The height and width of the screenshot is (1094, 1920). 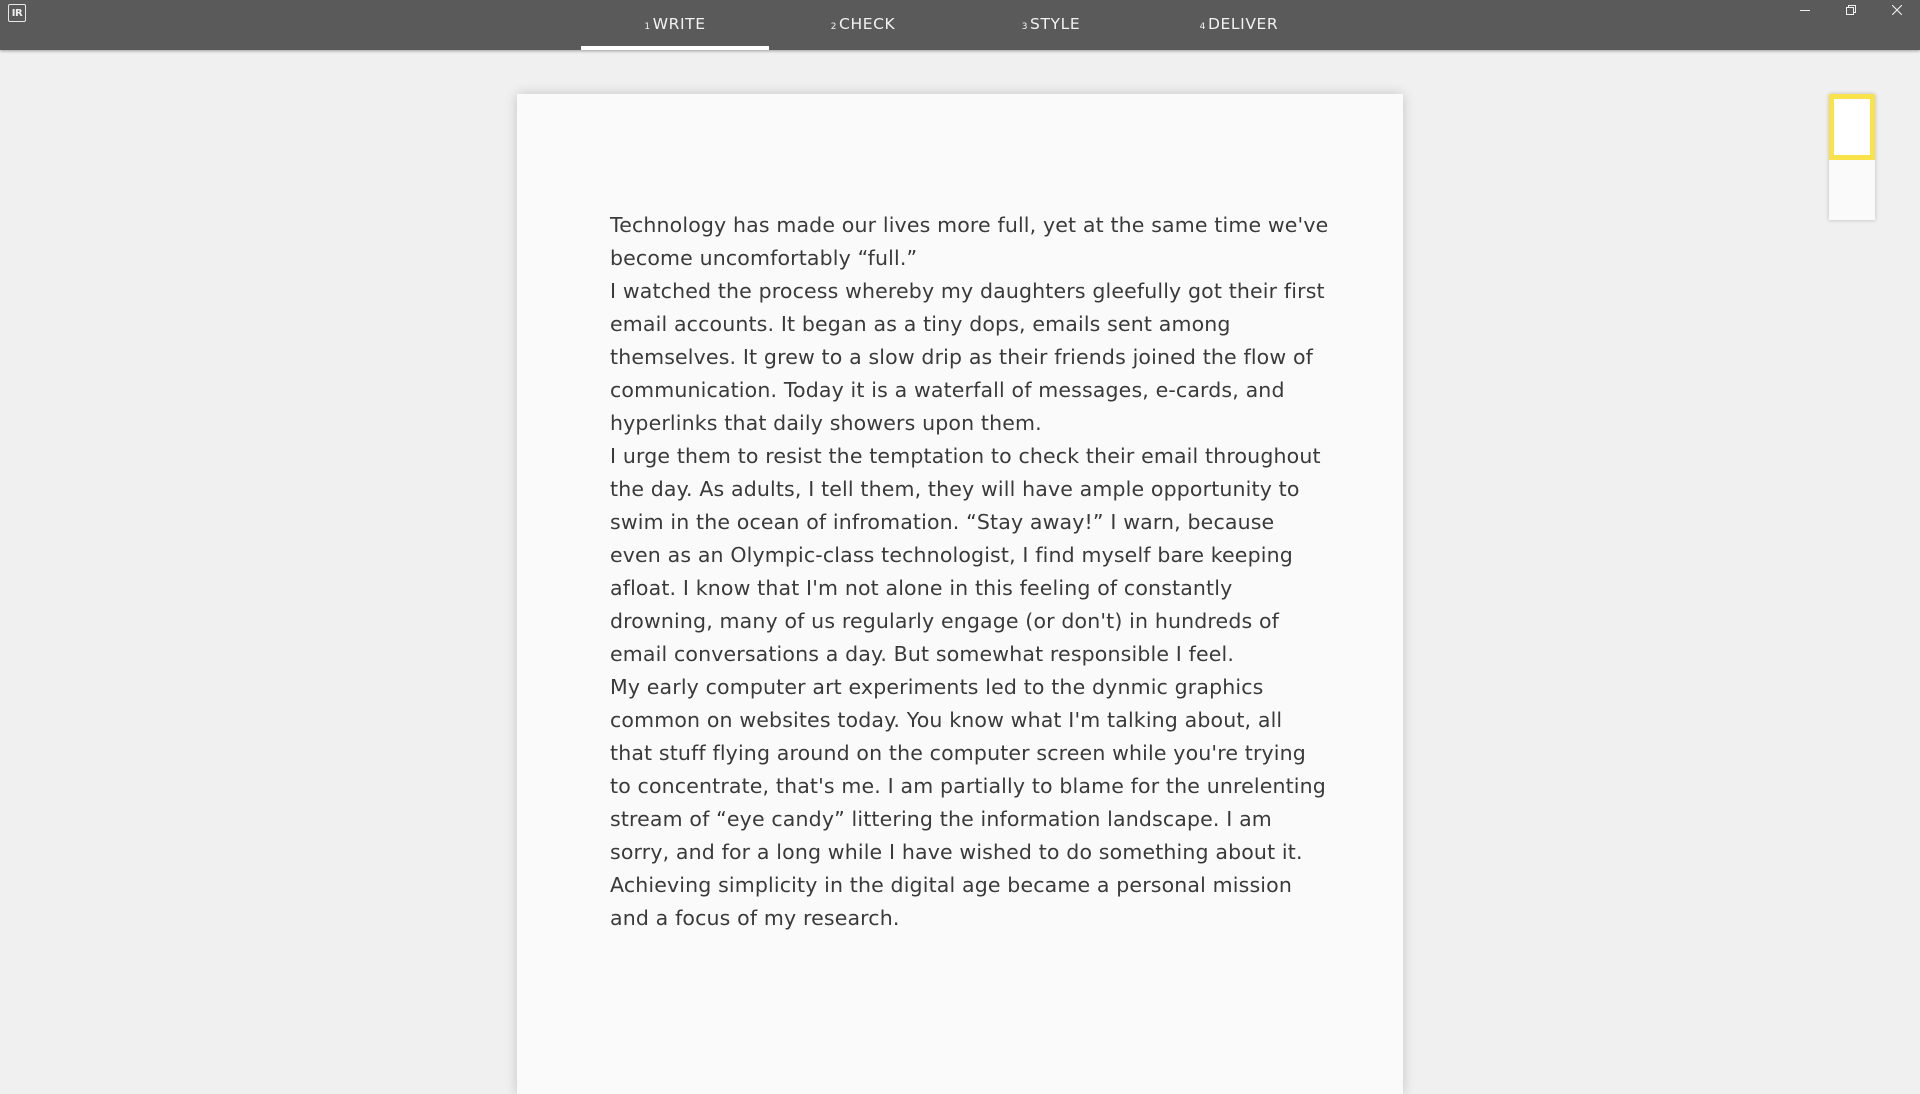 I want to click on close-icon, so click(x=1897, y=10).